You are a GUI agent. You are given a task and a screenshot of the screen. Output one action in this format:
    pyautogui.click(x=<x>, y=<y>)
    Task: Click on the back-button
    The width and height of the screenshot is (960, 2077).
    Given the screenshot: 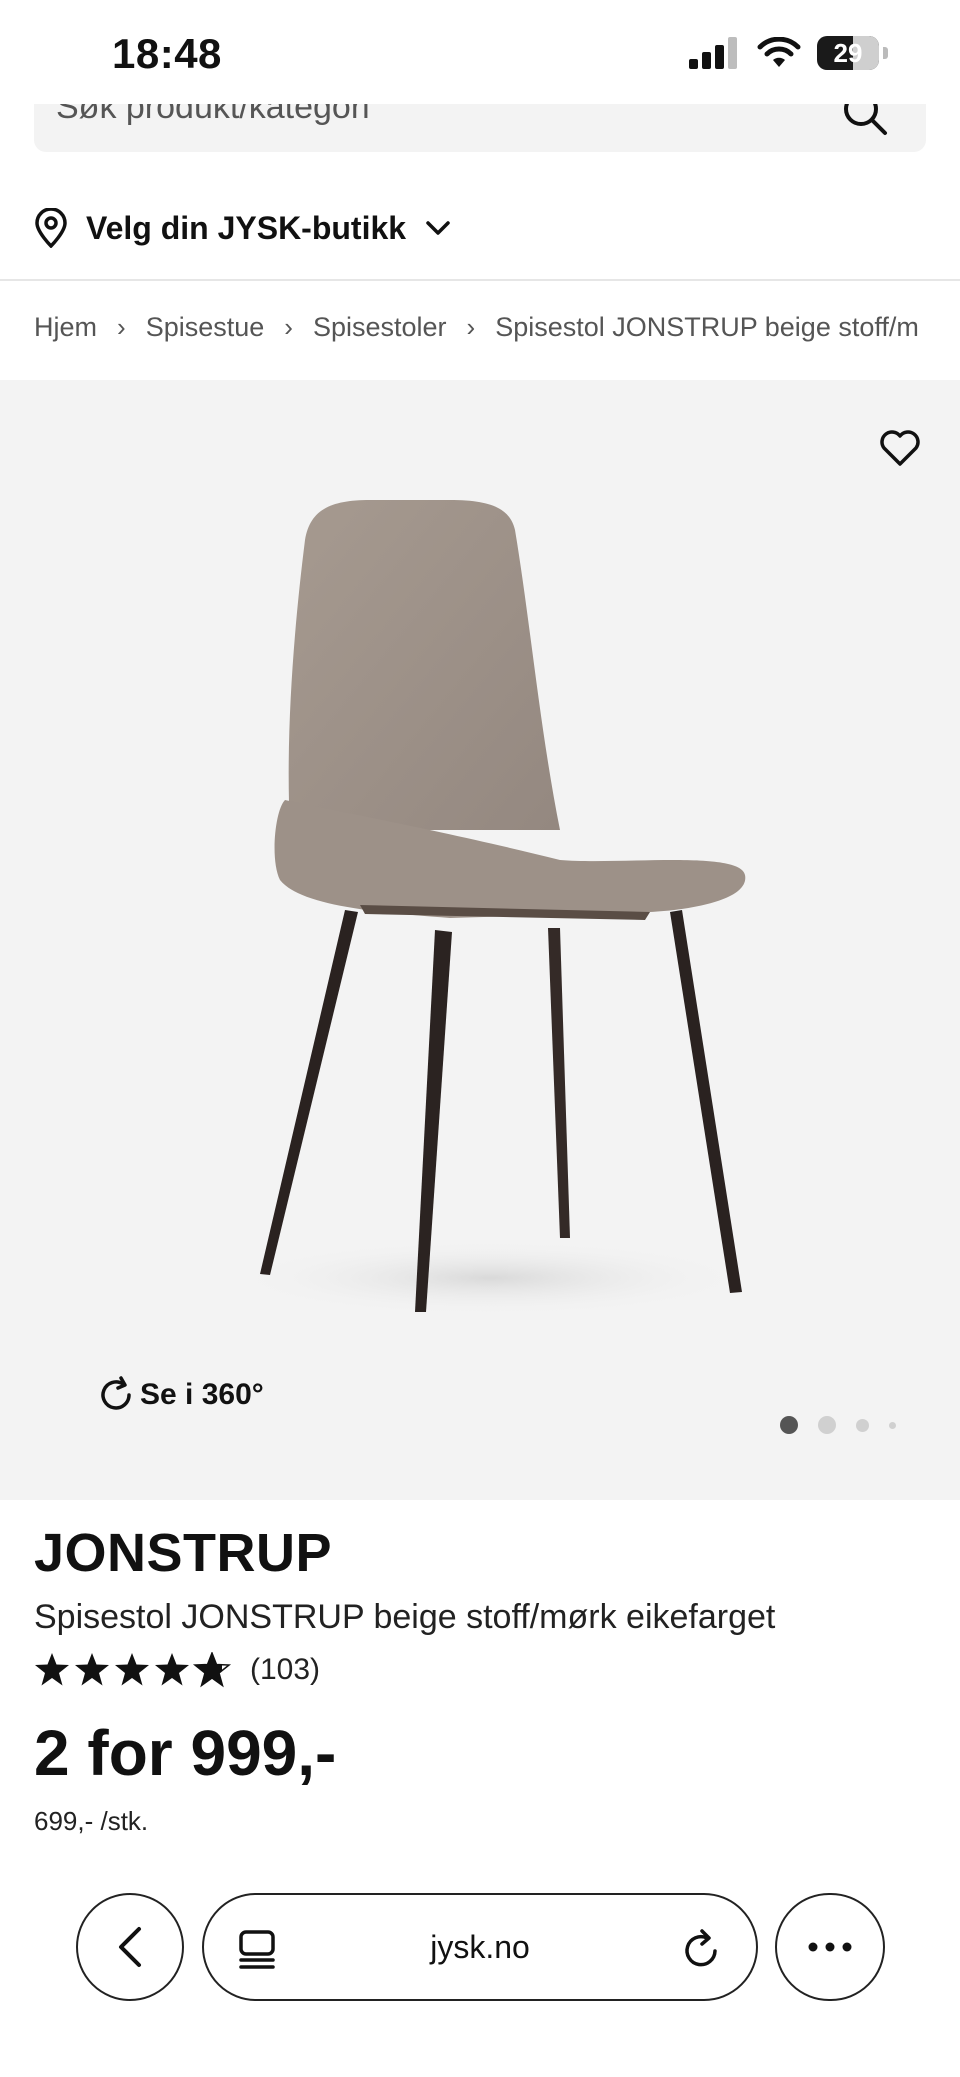 What is the action you would take?
    pyautogui.click(x=130, y=1947)
    